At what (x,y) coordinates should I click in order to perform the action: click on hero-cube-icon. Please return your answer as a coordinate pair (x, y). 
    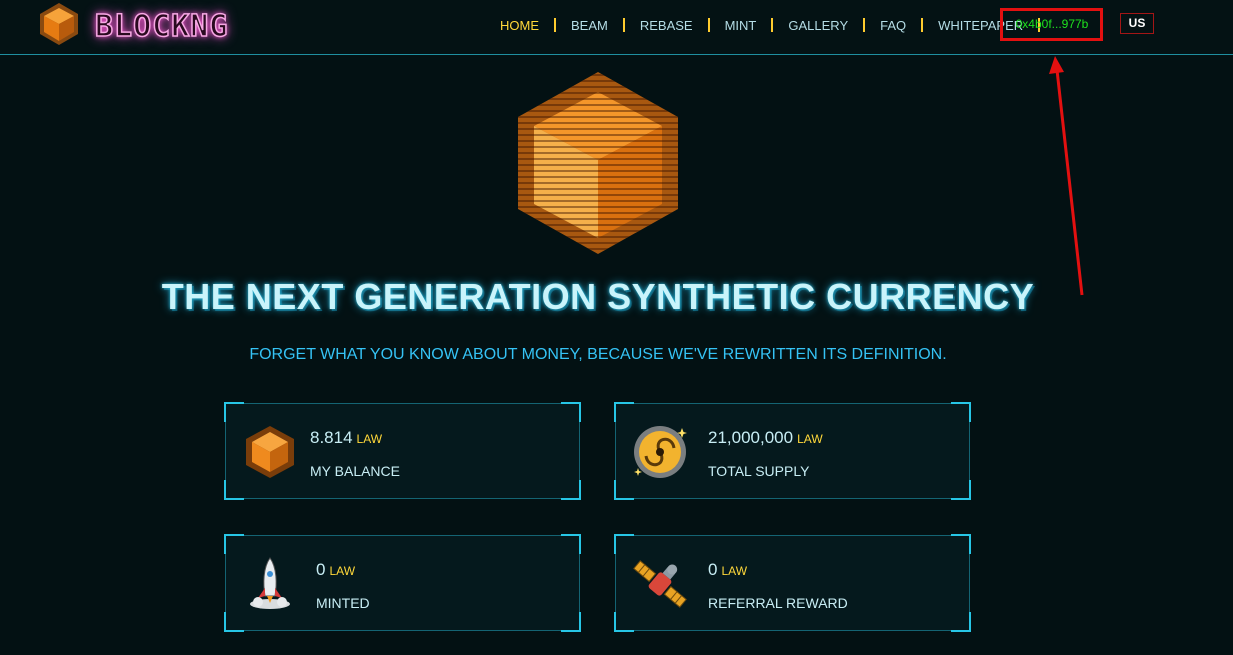
    Looking at the image, I should click on (598, 163).